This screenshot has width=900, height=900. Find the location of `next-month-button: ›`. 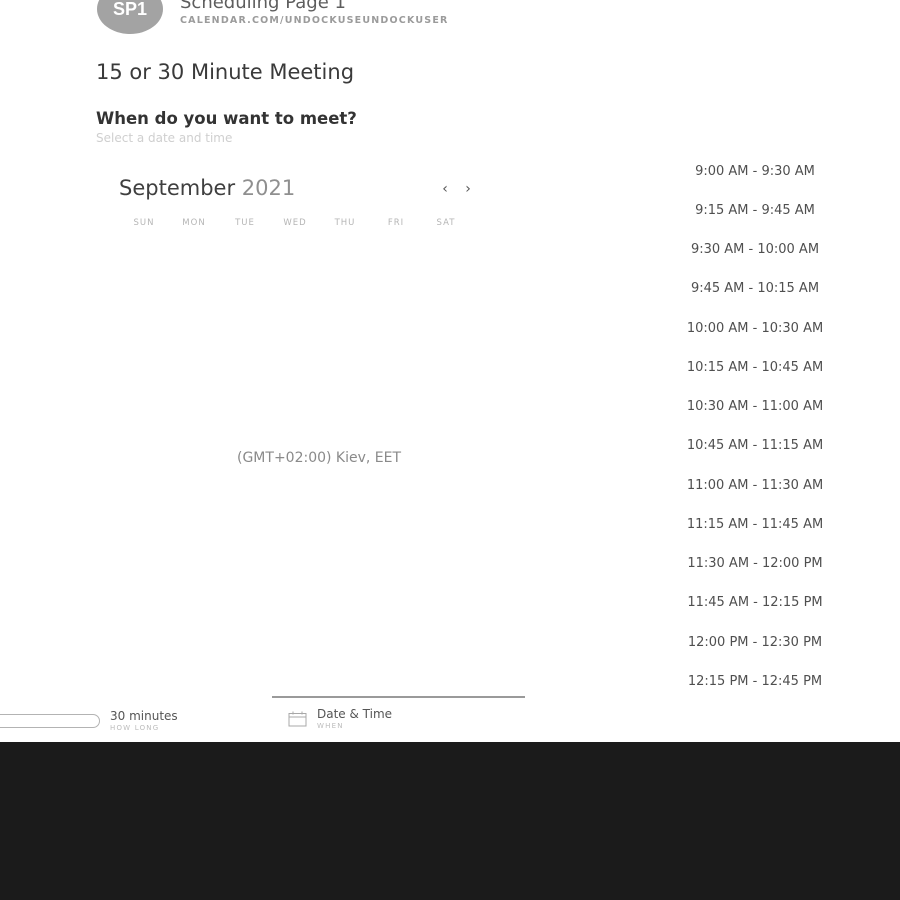

next-month-button: › is located at coordinates (468, 189).